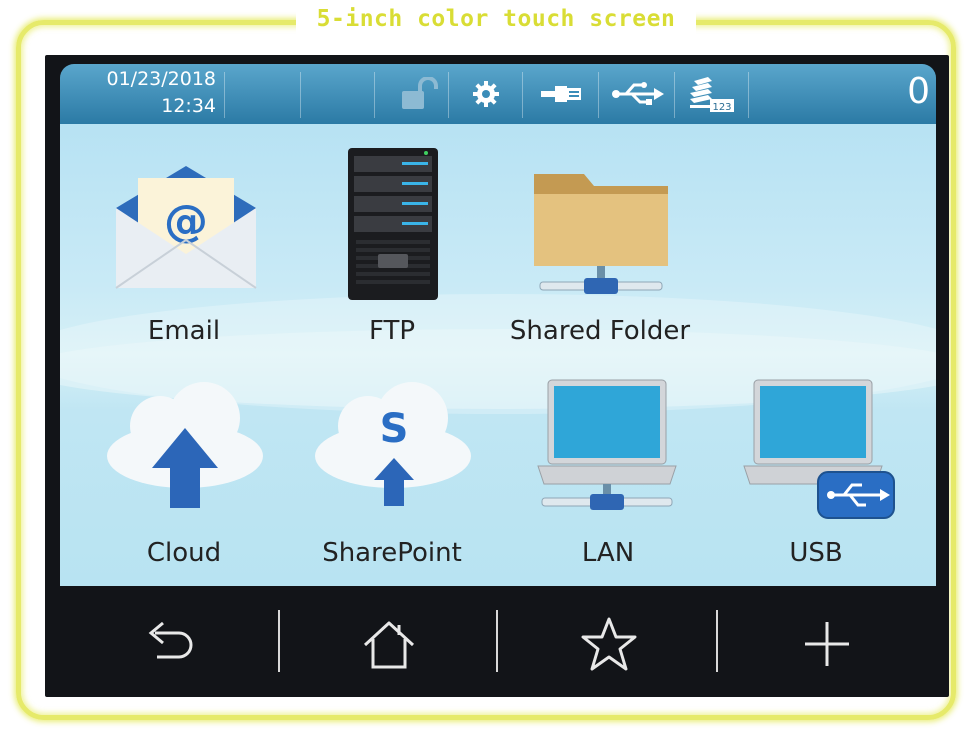 This screenshot has height=734, width=974. Describe the element at coordinates (184, 331) in the screenshot. I see `tile-email-label: Email` at that location.